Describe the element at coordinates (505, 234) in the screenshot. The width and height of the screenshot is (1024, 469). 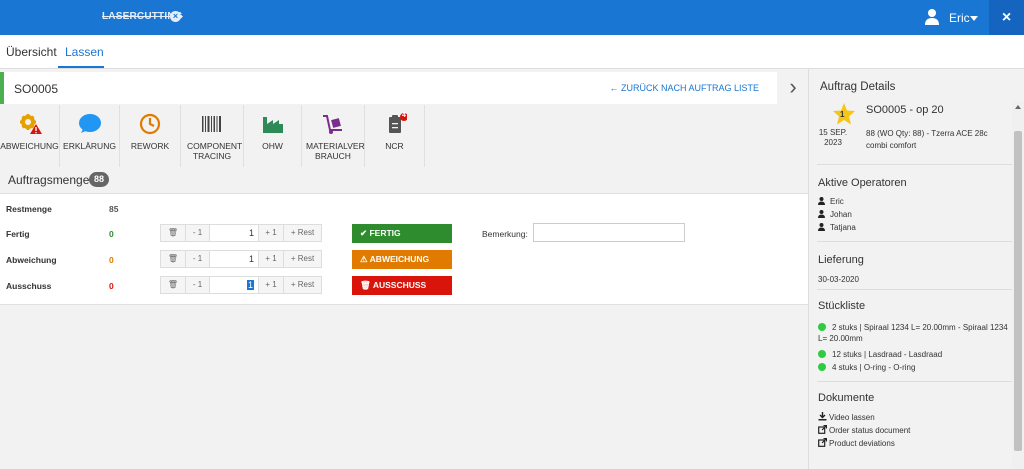
I see `remark-label: Bemerkung:` at that location.